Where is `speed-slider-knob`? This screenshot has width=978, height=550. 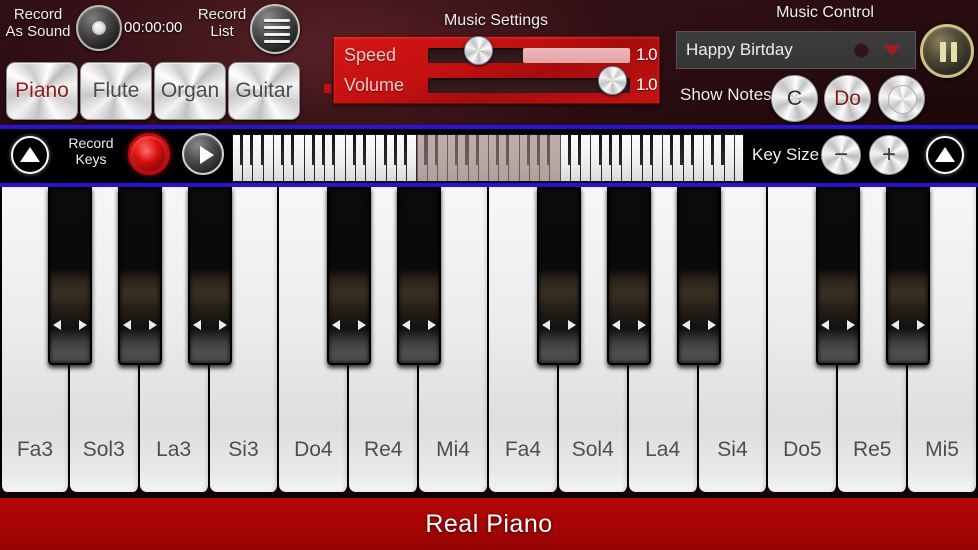
speed-slider-knob is located at coordinates (478, 50).